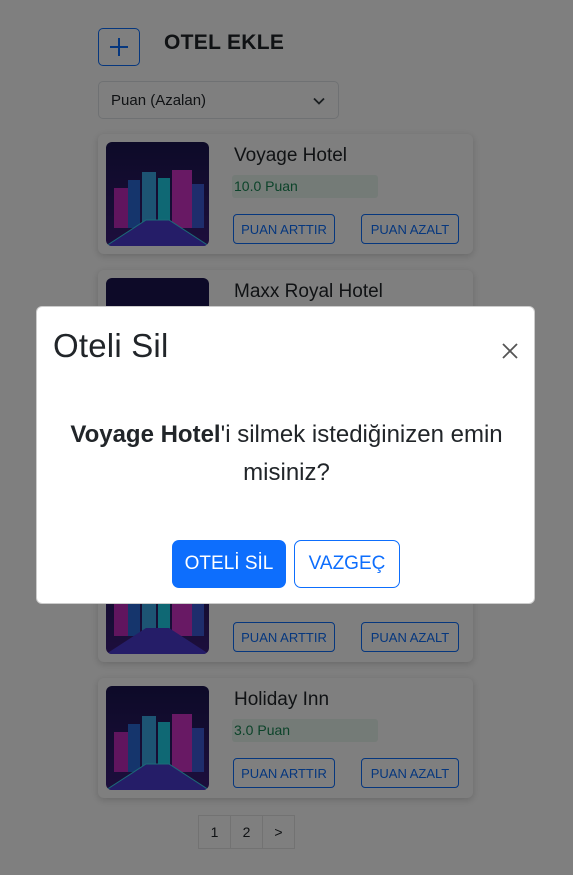 The image size is (573, 875). I want to click on close-icon, so click(510, 351).